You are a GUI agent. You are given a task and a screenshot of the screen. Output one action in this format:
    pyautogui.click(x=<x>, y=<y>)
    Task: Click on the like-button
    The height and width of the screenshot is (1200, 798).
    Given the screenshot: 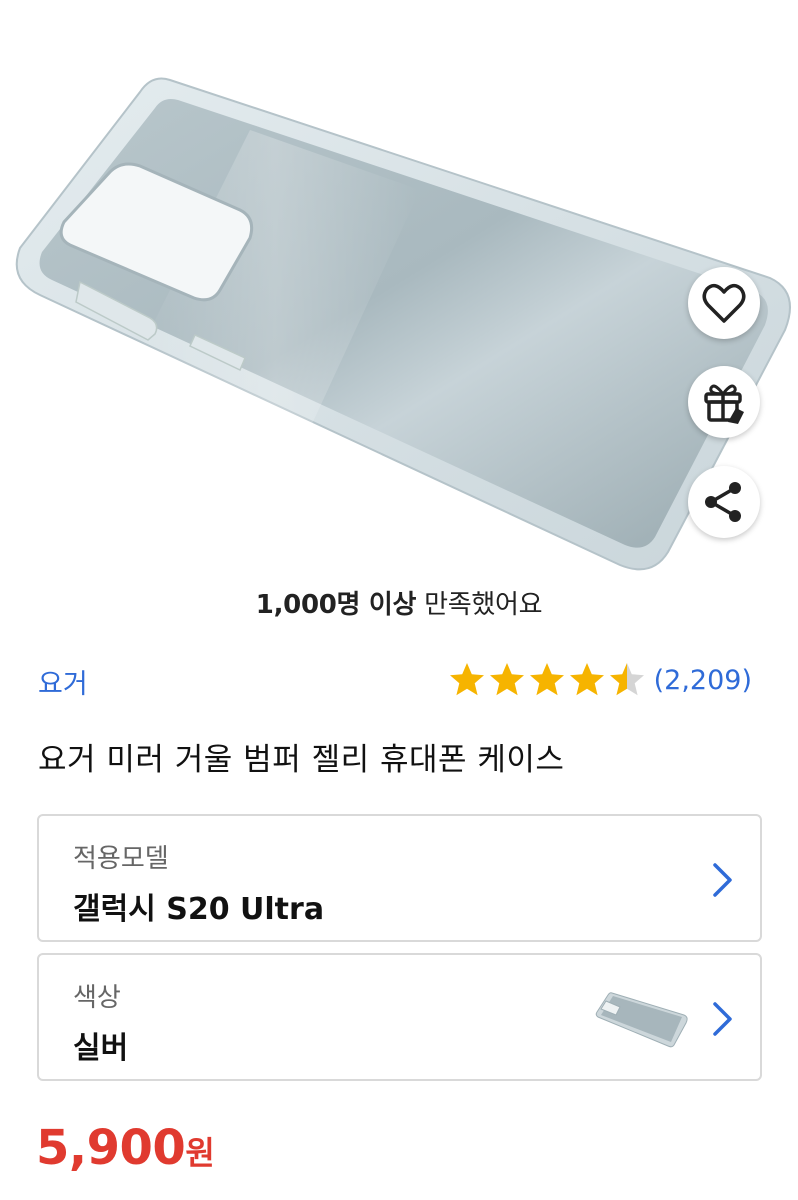 What is the action you would take?
    pyautogui.click(x=724, y=303)
    